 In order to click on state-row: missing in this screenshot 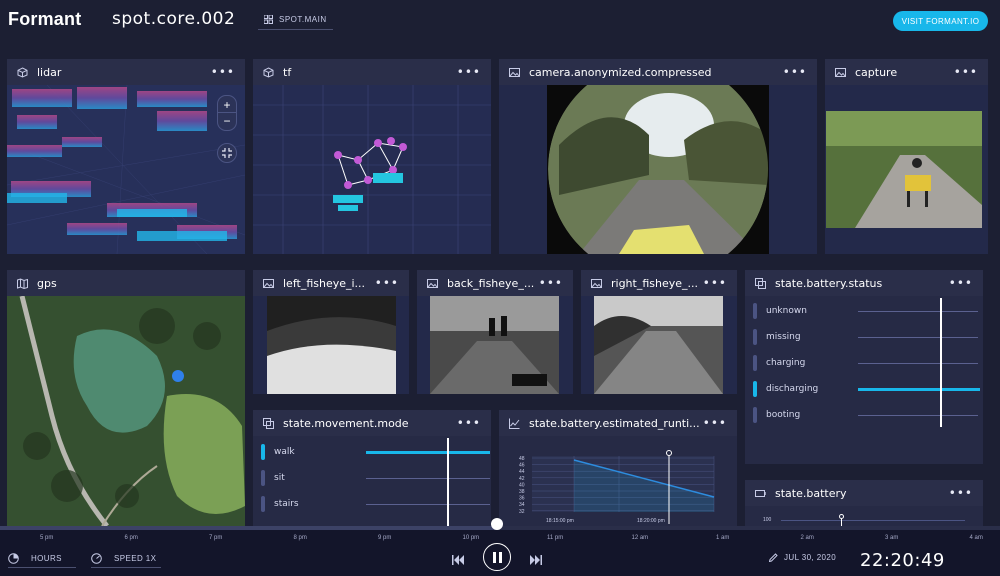, I will do `click(866, 337)`.